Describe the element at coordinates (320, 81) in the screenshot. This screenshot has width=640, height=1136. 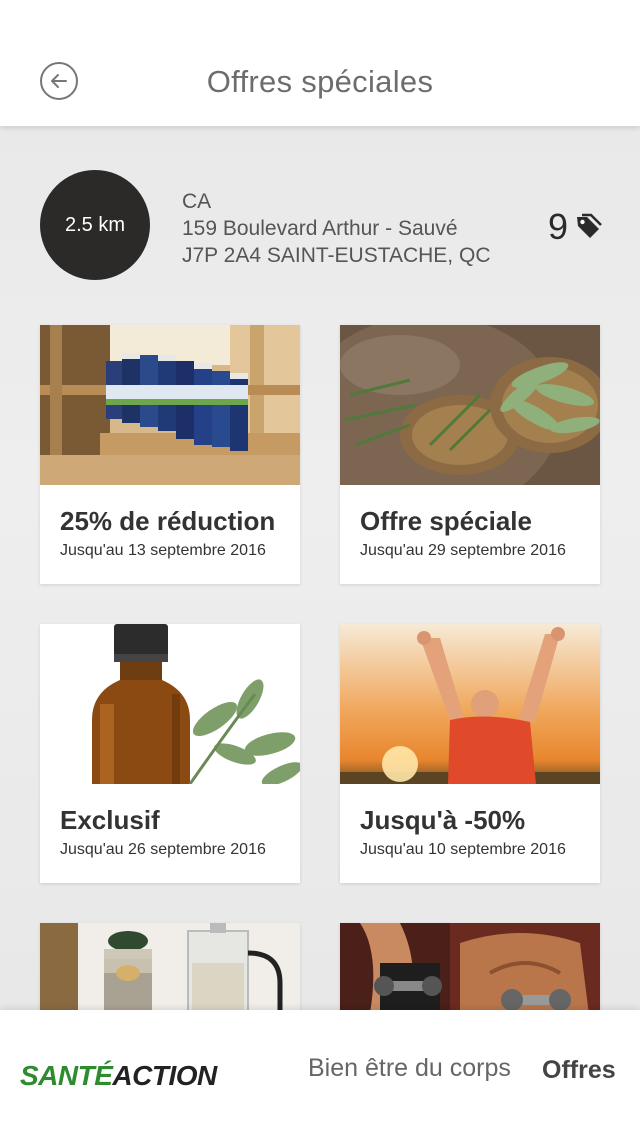
I see `page-title: Offres spéciales` at that location.